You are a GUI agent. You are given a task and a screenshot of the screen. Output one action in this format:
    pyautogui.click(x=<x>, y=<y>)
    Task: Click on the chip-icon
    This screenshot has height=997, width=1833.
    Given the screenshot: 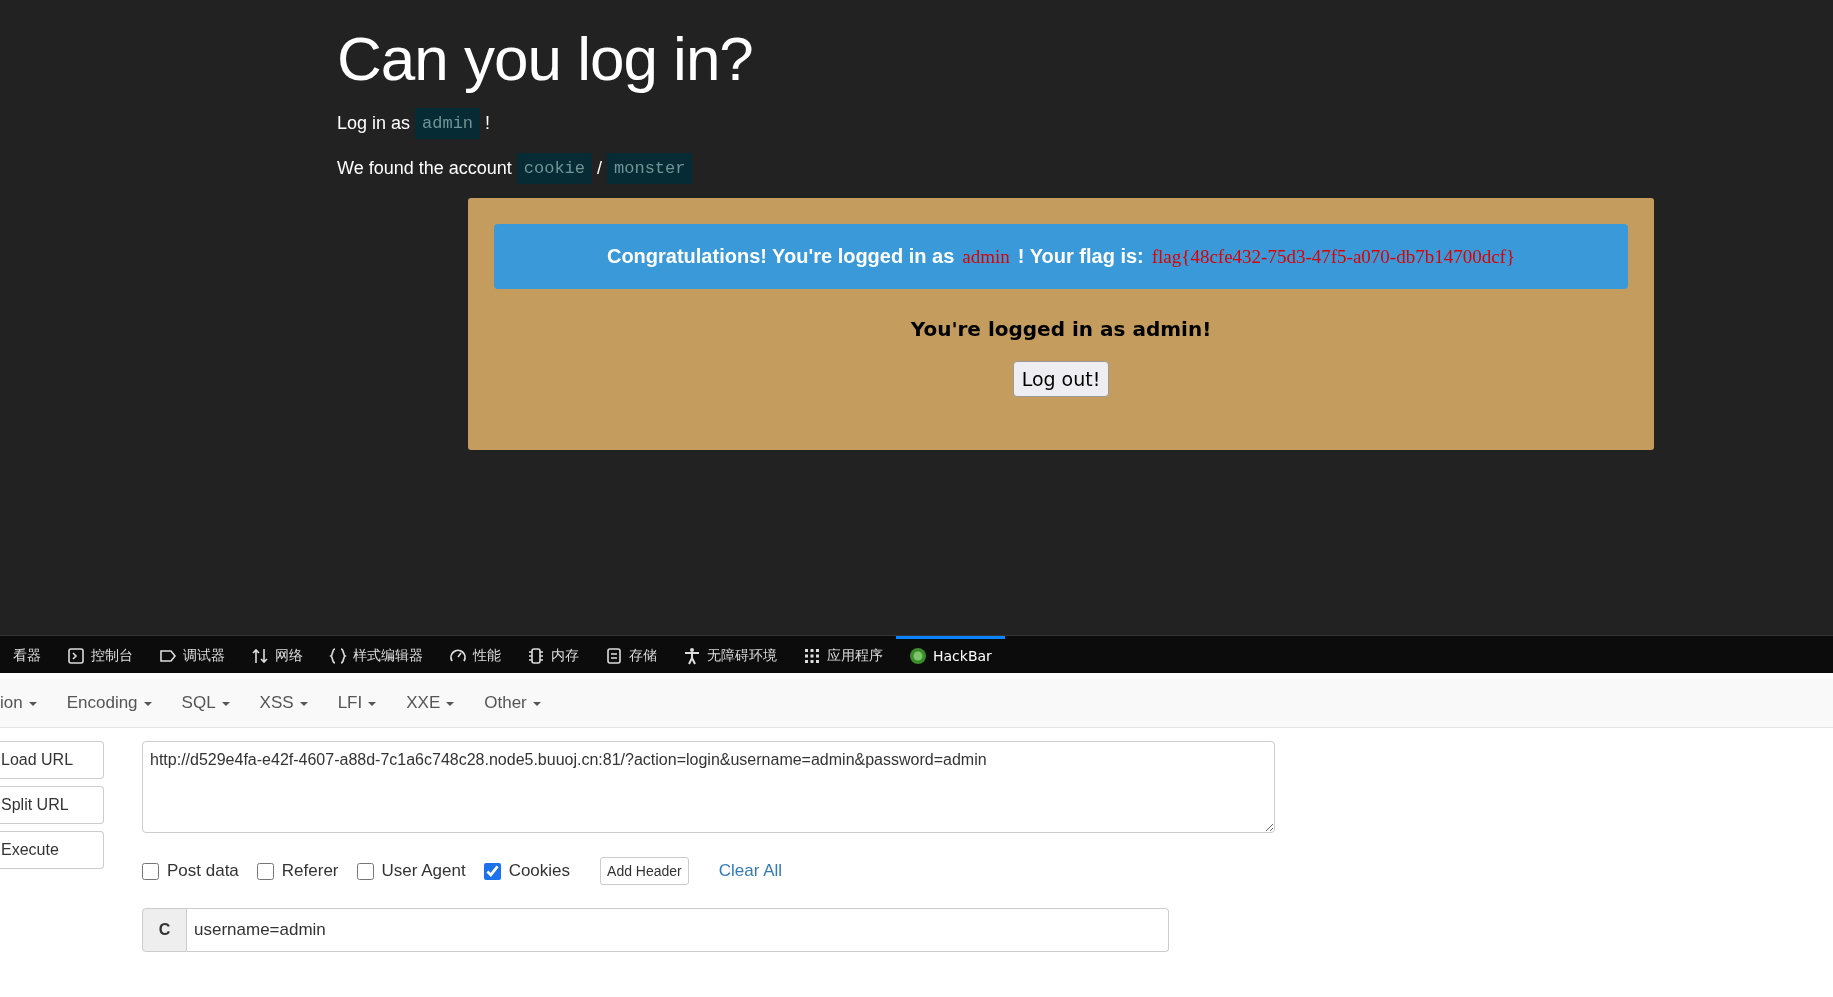 What is the action you would take?
    pyautogui.click(x=536, y=656)
    